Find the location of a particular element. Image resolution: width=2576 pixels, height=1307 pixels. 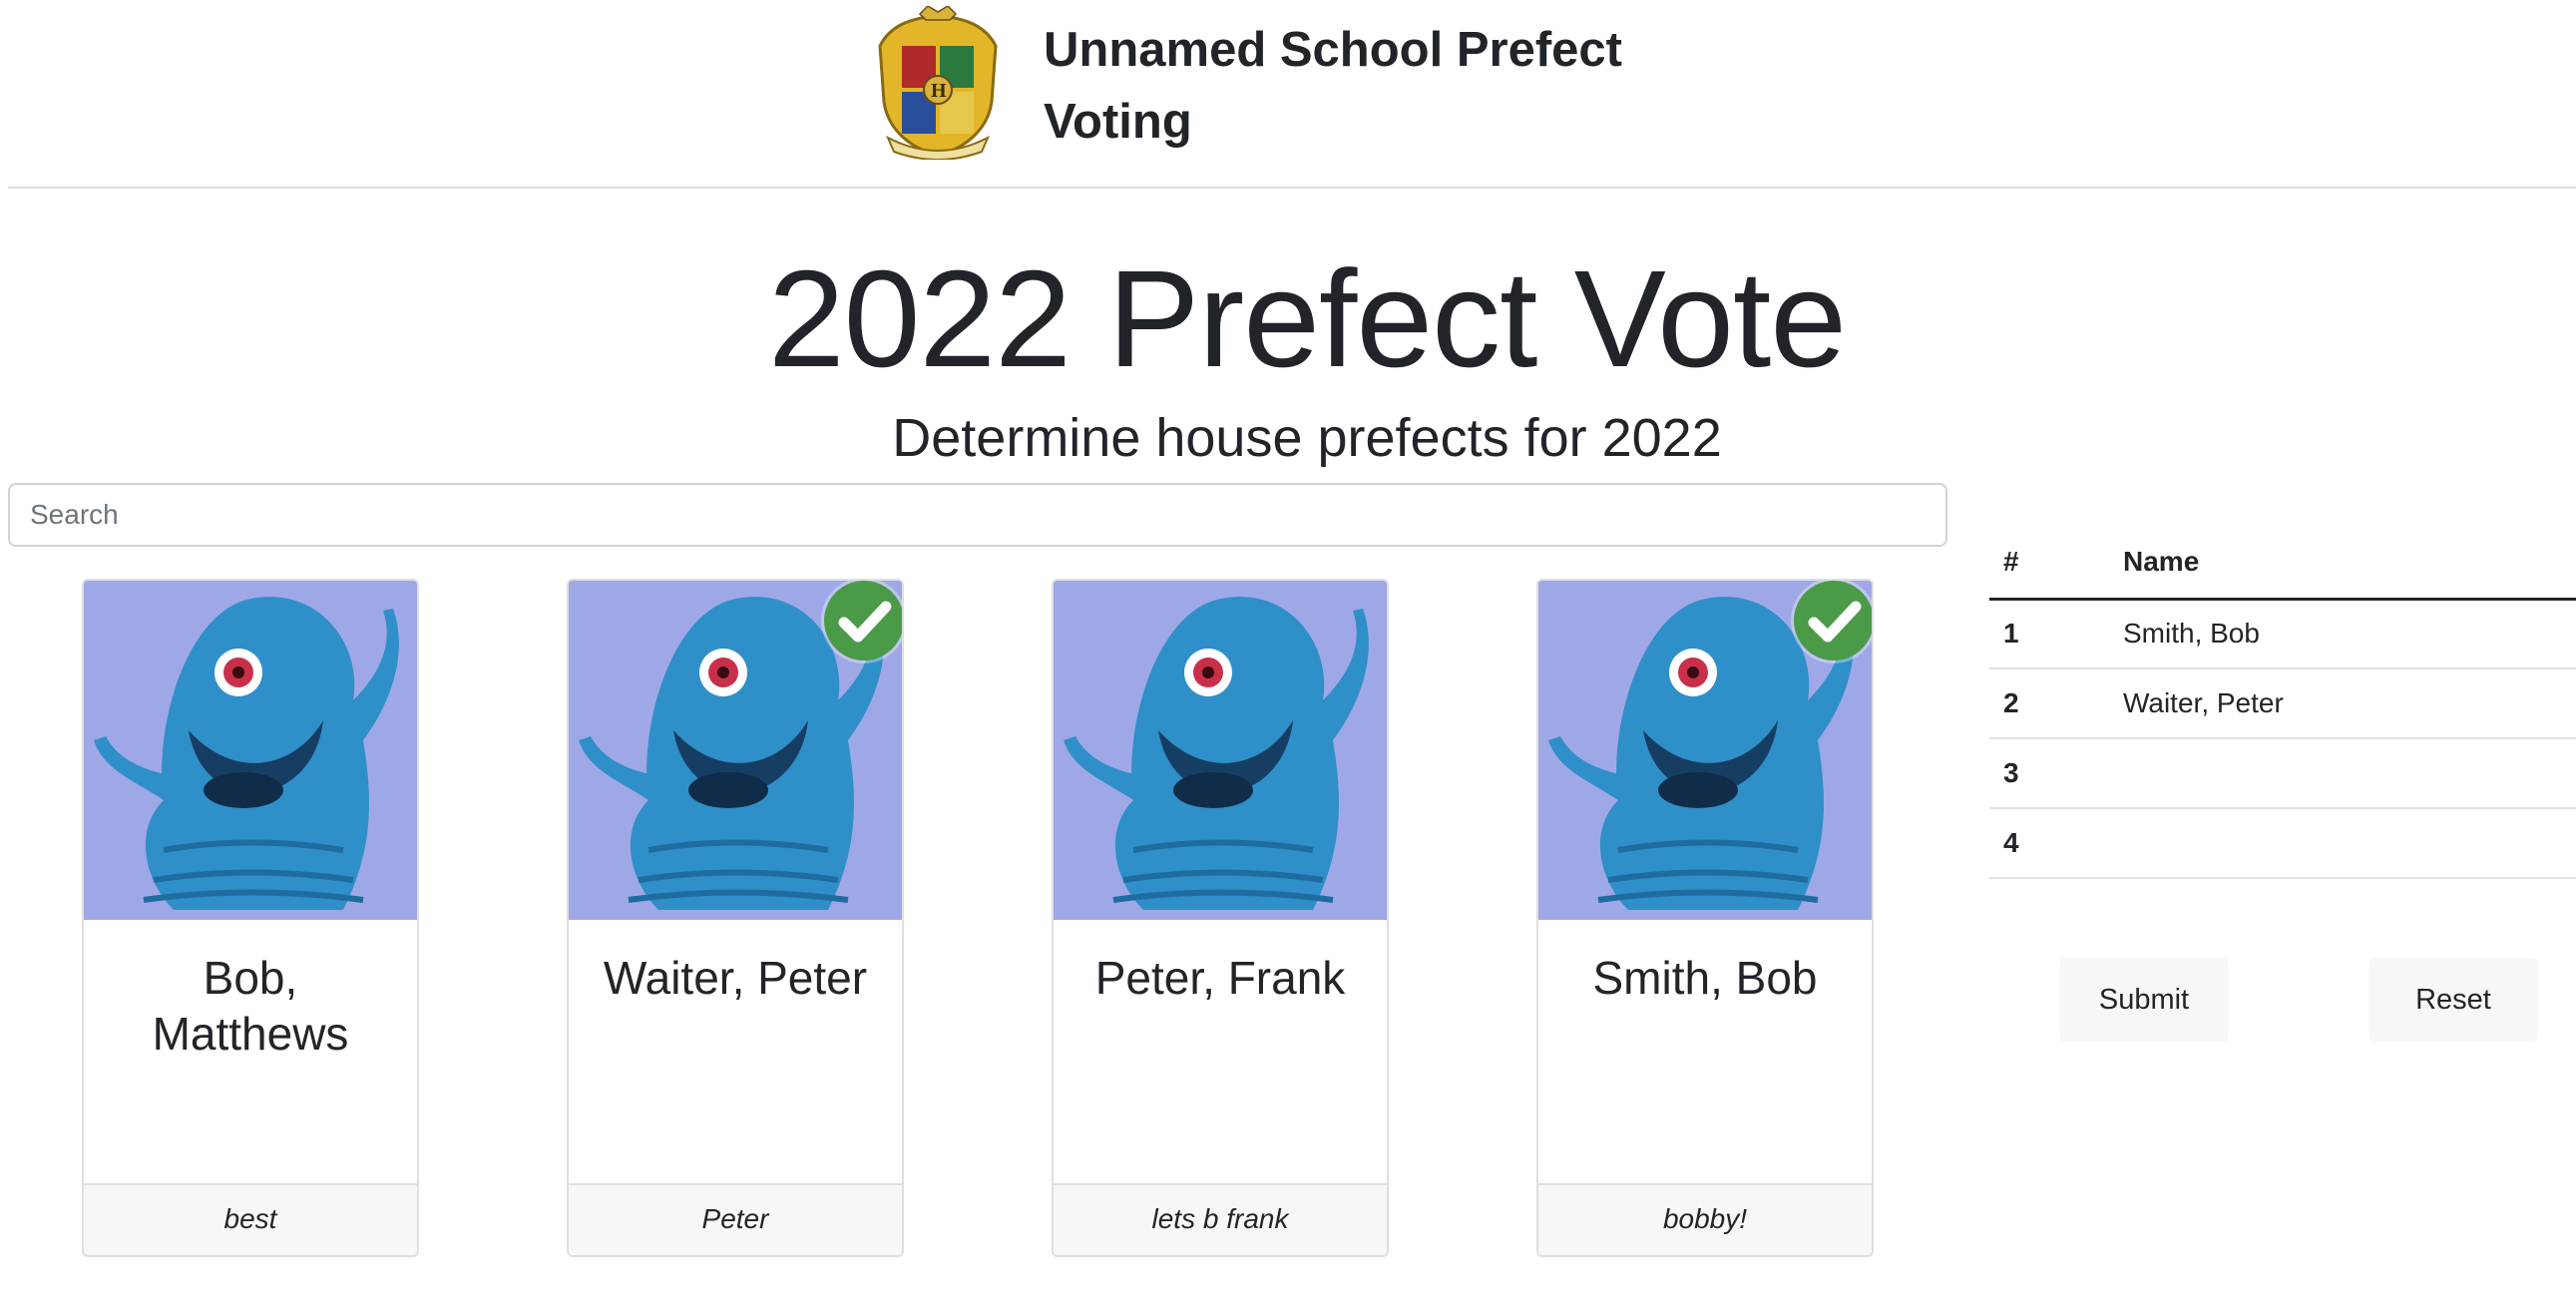

table-row: 3 is located at coordinates (2282, 773).